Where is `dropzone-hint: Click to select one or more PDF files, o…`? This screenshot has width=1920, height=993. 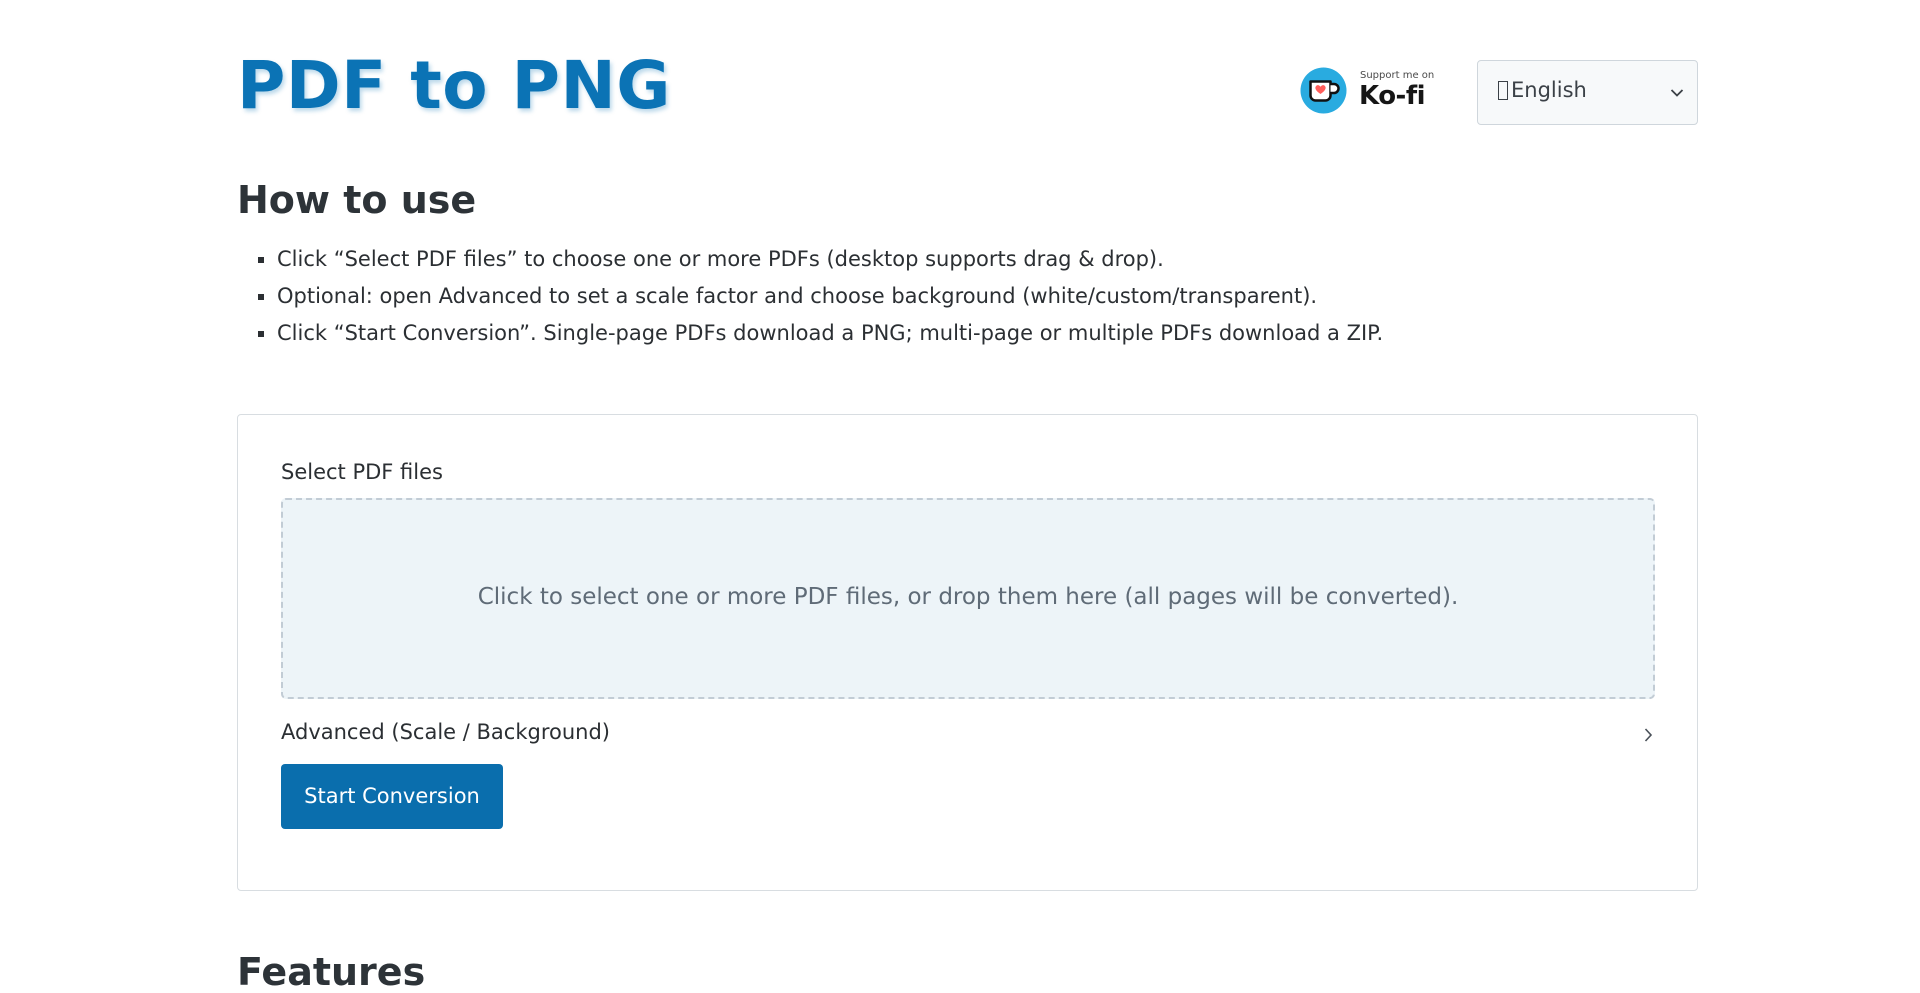
dropzone-hint: Click to select one or more PDF files, o… is located at coordinates (968, 597).